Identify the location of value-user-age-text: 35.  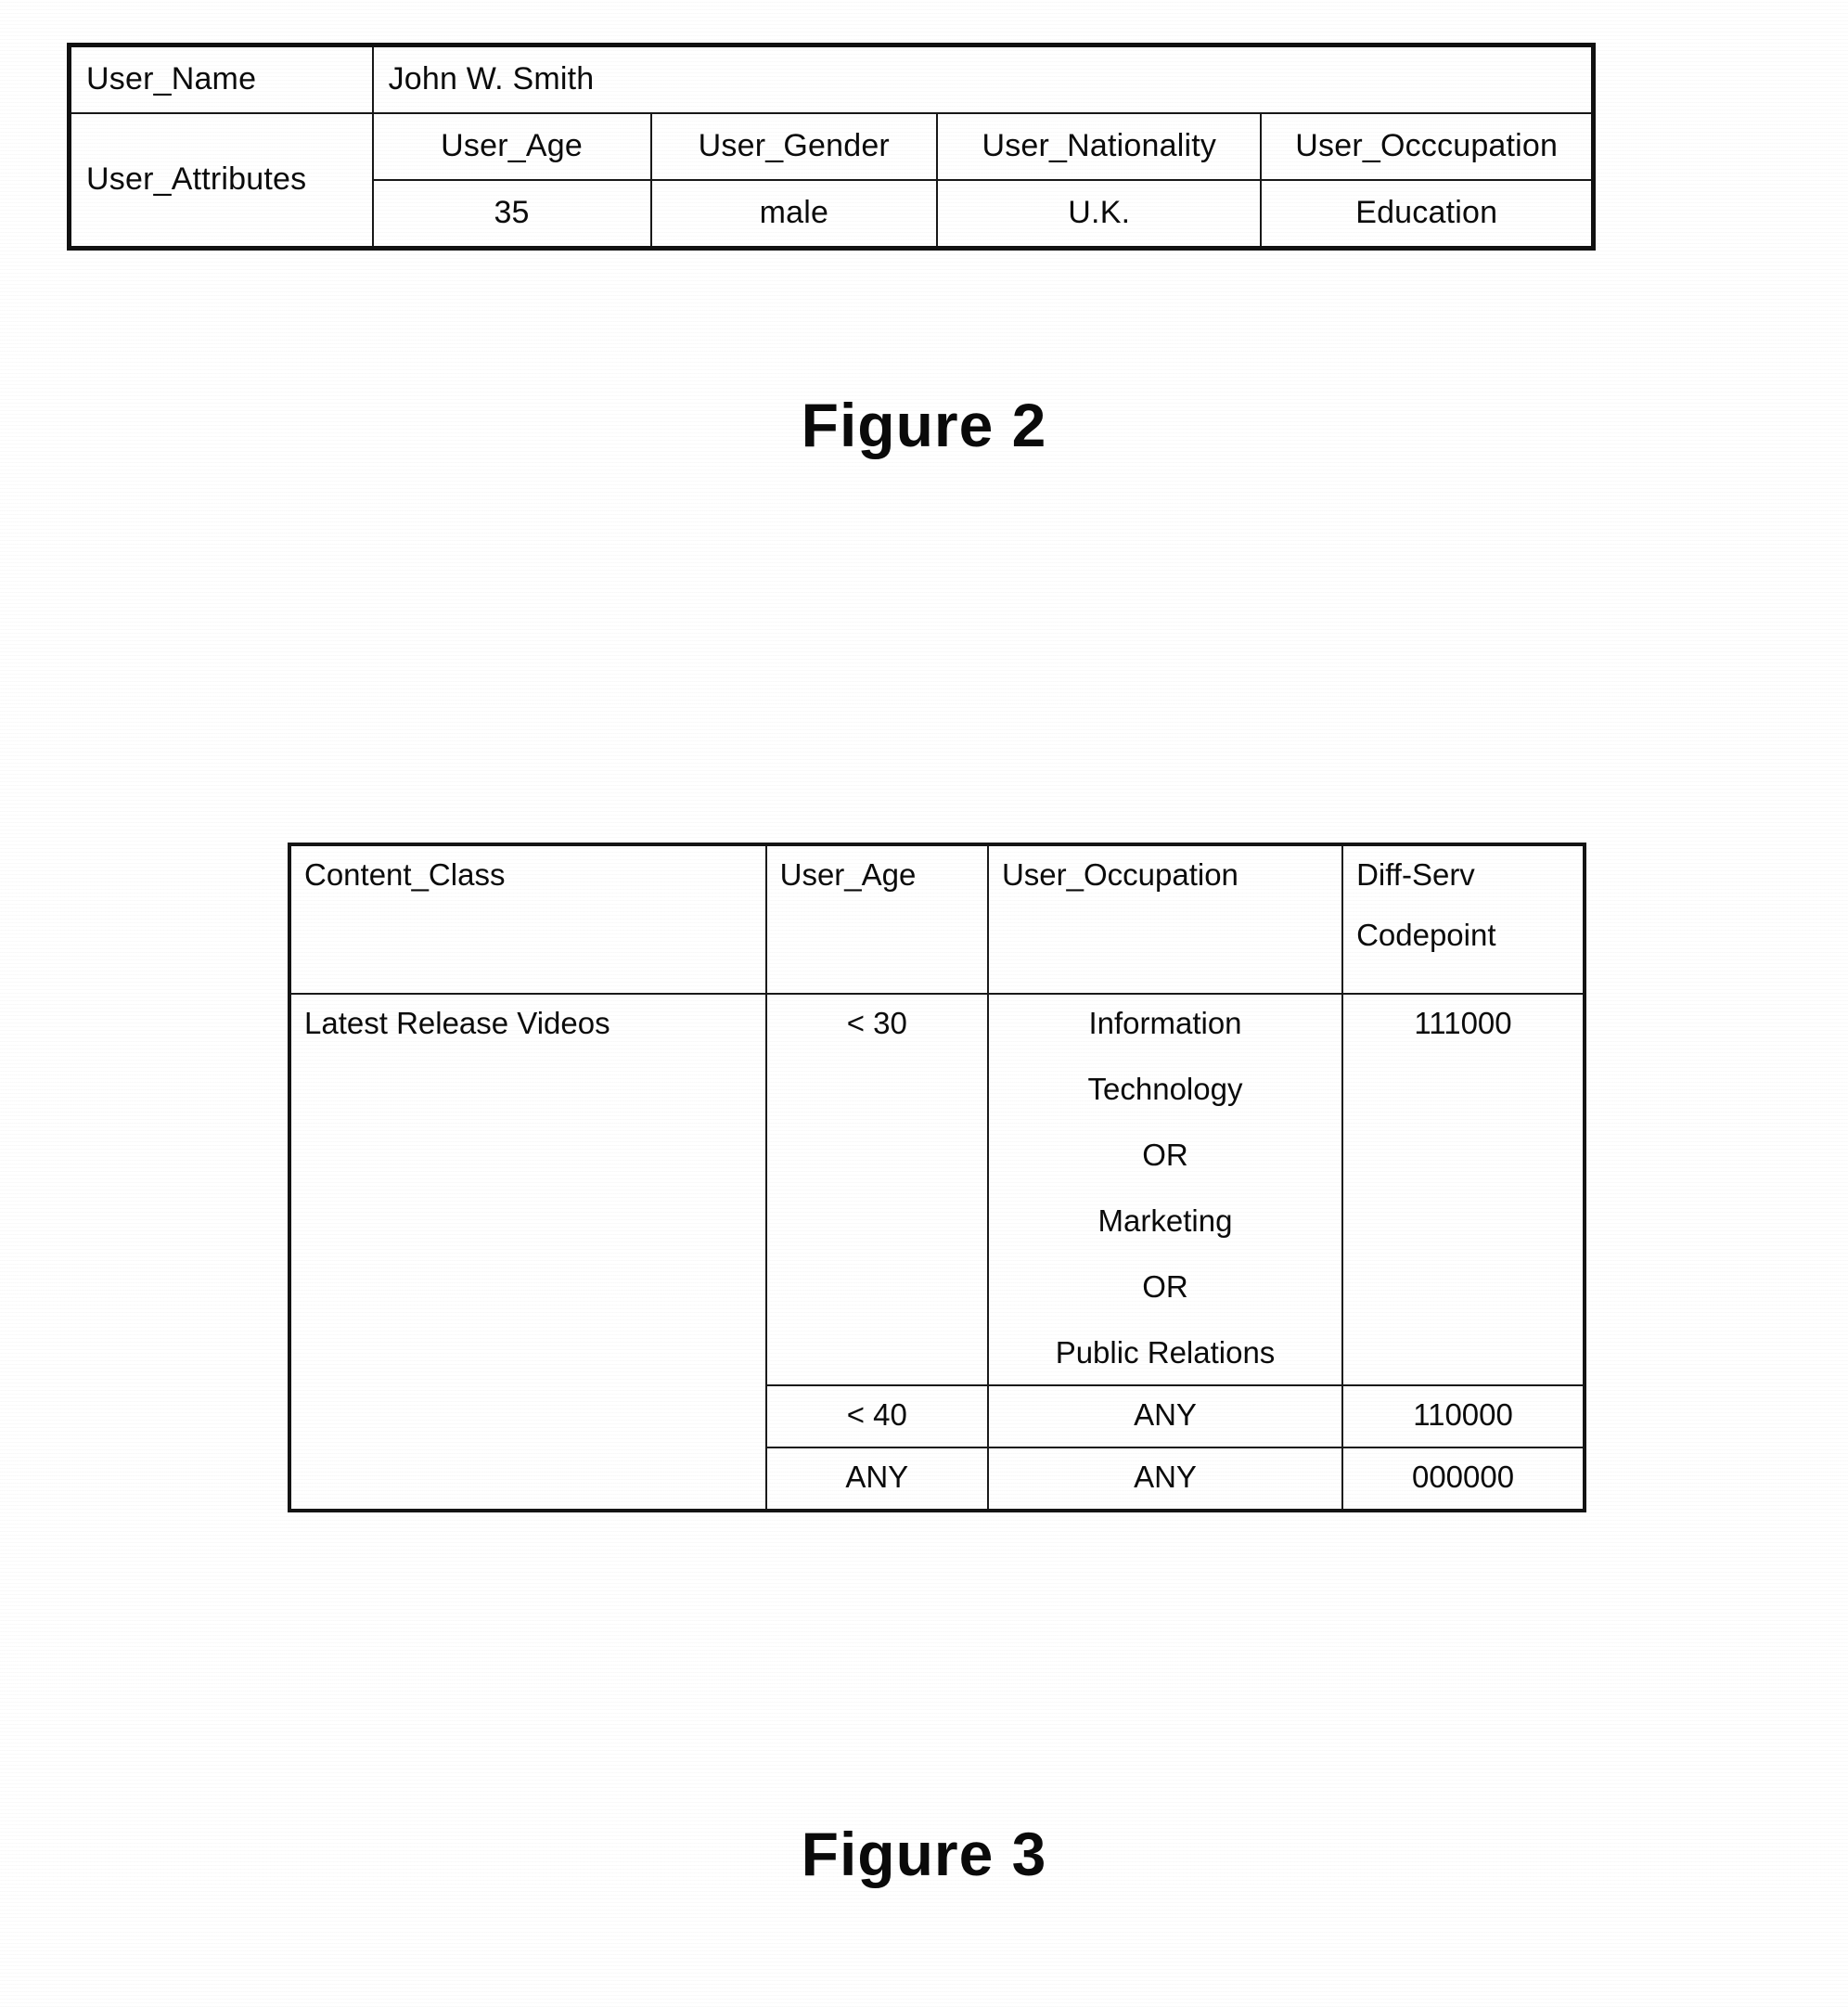
(512, 213).